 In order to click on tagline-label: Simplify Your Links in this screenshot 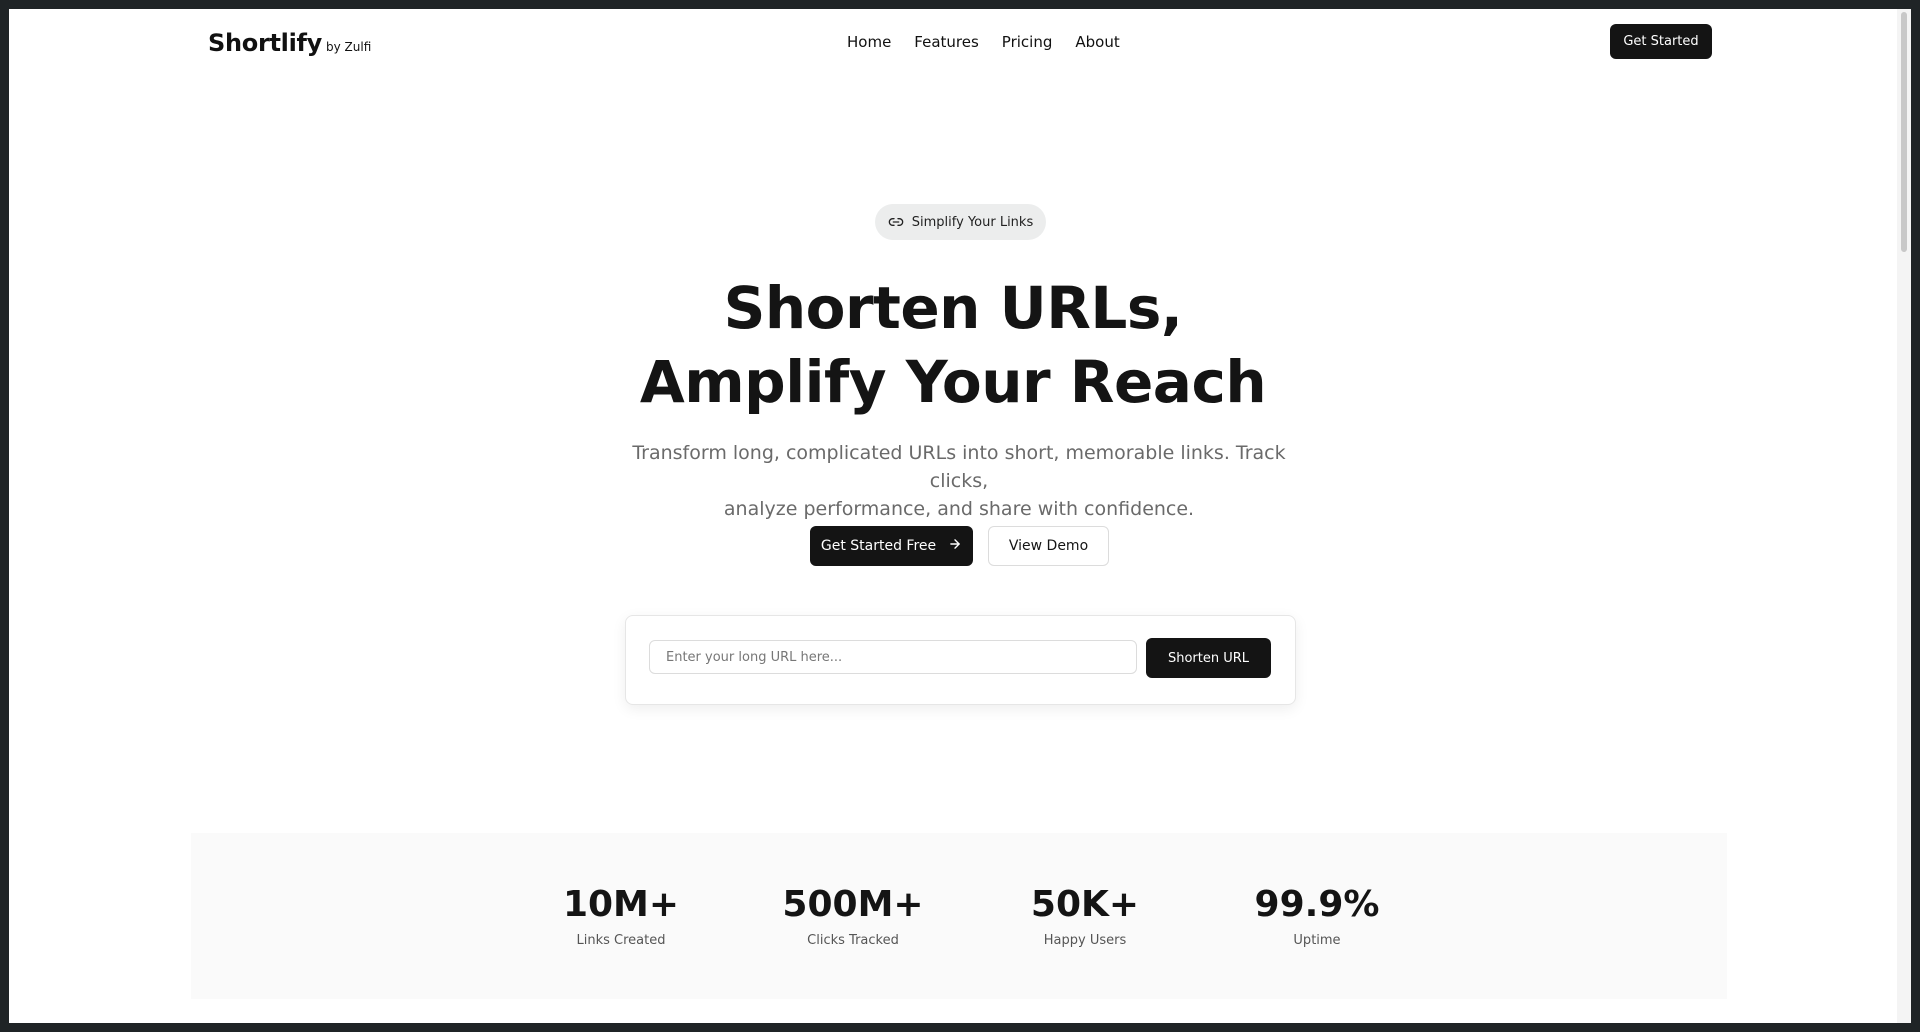, I will do `click(972, 222)`.